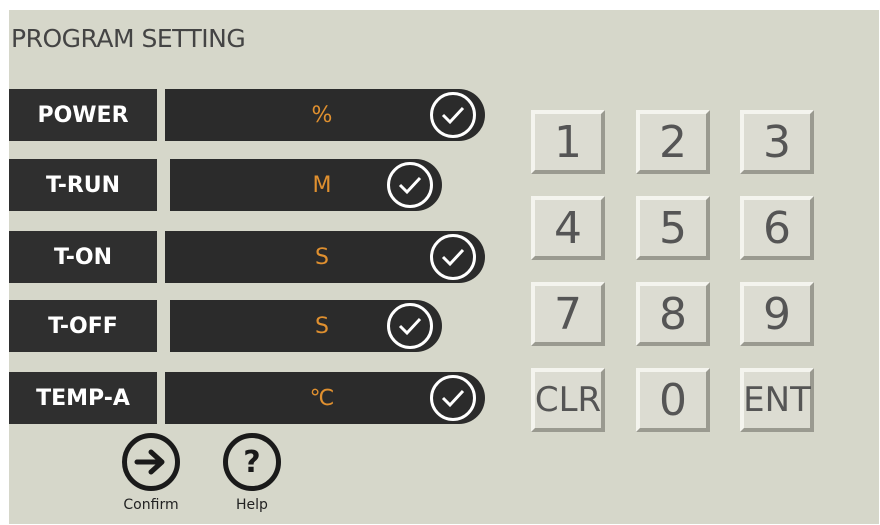 This screenshot has width=880, height=525. What do you see at coordinates (673, 400) in the screenshot?
I see `key-0: 0` at bounding box center [673, 400].